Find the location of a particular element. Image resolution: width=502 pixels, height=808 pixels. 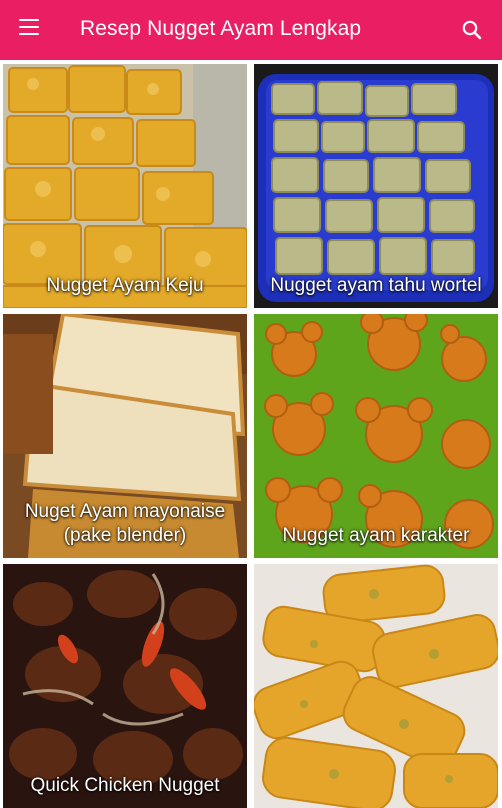

app-bar: Resep Nugget Ayam Lengkap is located at coordinates (251, 30).